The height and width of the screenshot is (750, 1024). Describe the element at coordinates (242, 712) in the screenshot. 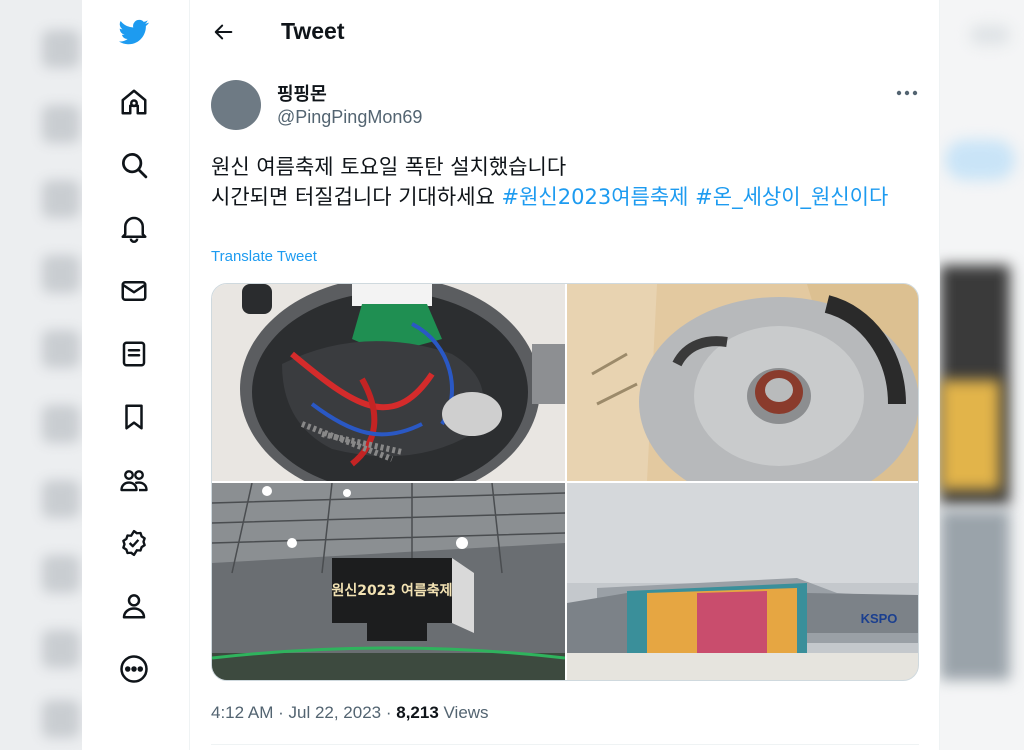

I see `tweet-time: 4:12 AM` at that location.